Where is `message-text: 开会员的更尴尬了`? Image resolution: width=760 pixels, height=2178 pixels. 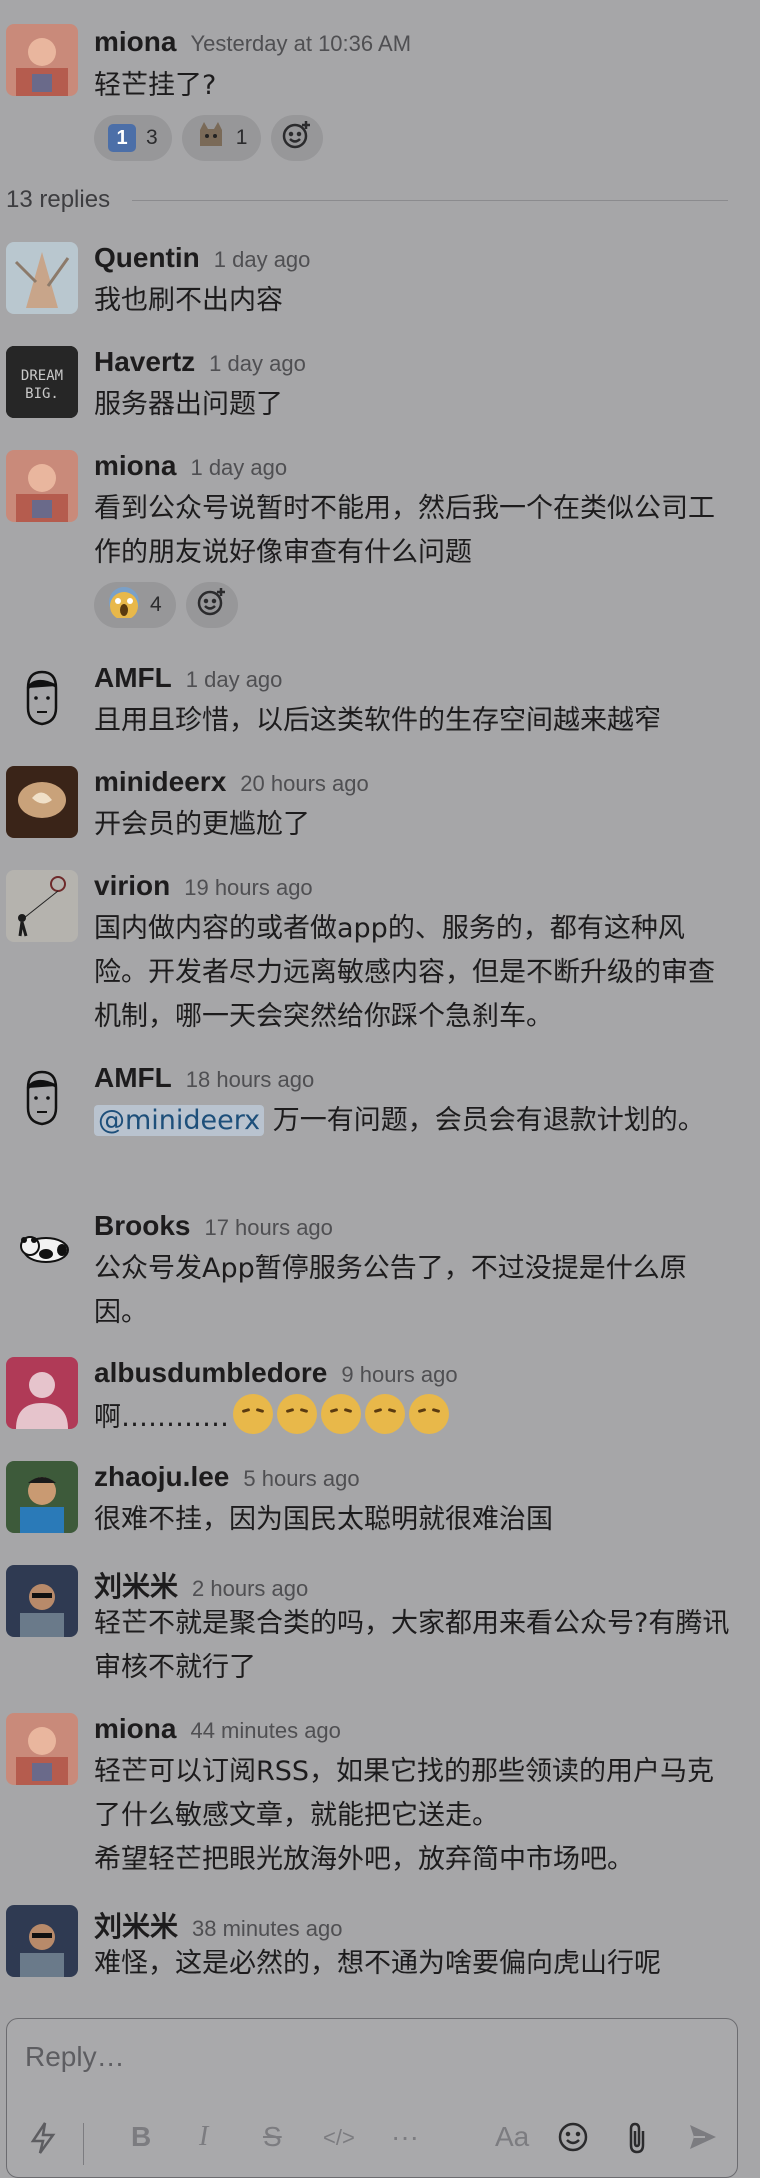
message-text: 开会员的更尴尬了 is located at coordinates (202, 824).